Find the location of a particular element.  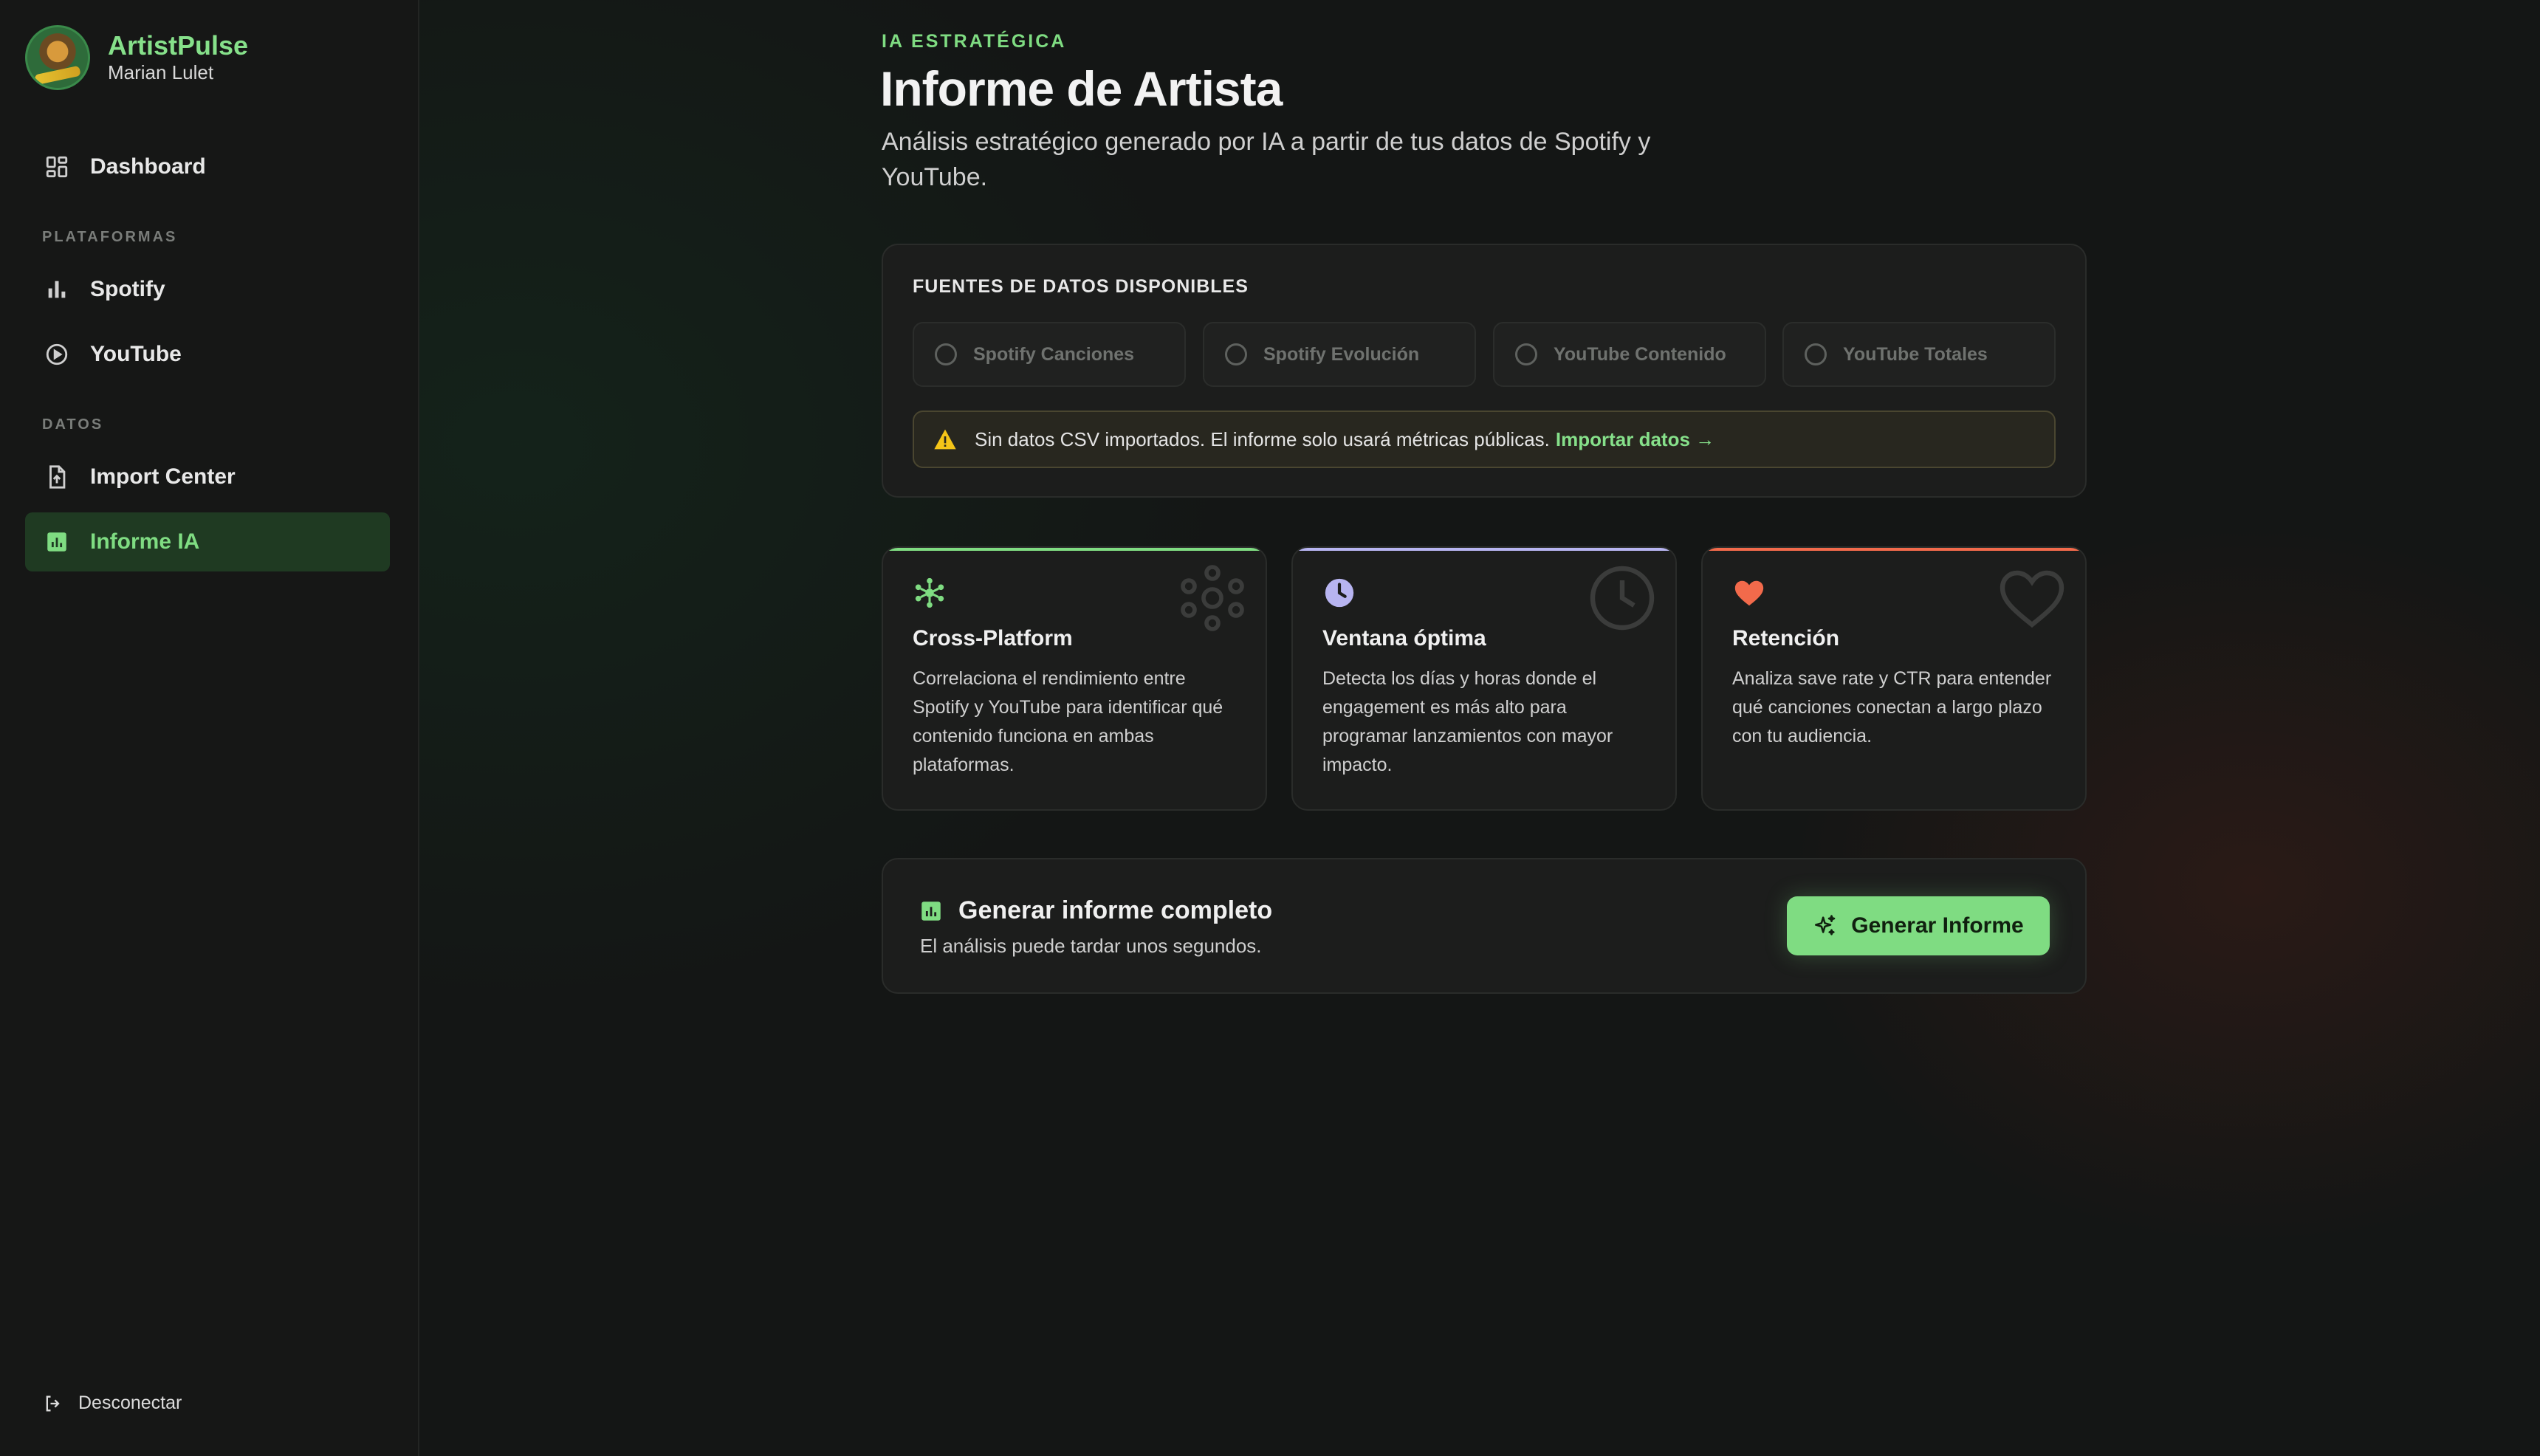

generate-title: Generar informe completo is located at coordinates (1095, 911).